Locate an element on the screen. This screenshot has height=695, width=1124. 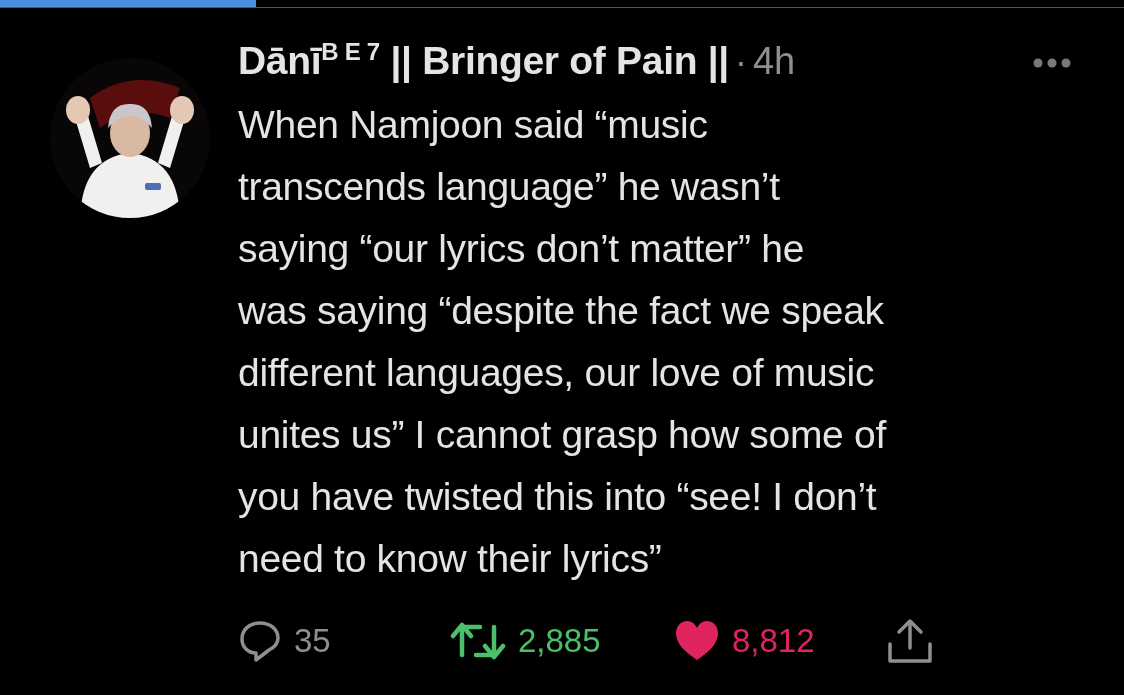
like-count: 8,812 is located at coordinates (773, 641).